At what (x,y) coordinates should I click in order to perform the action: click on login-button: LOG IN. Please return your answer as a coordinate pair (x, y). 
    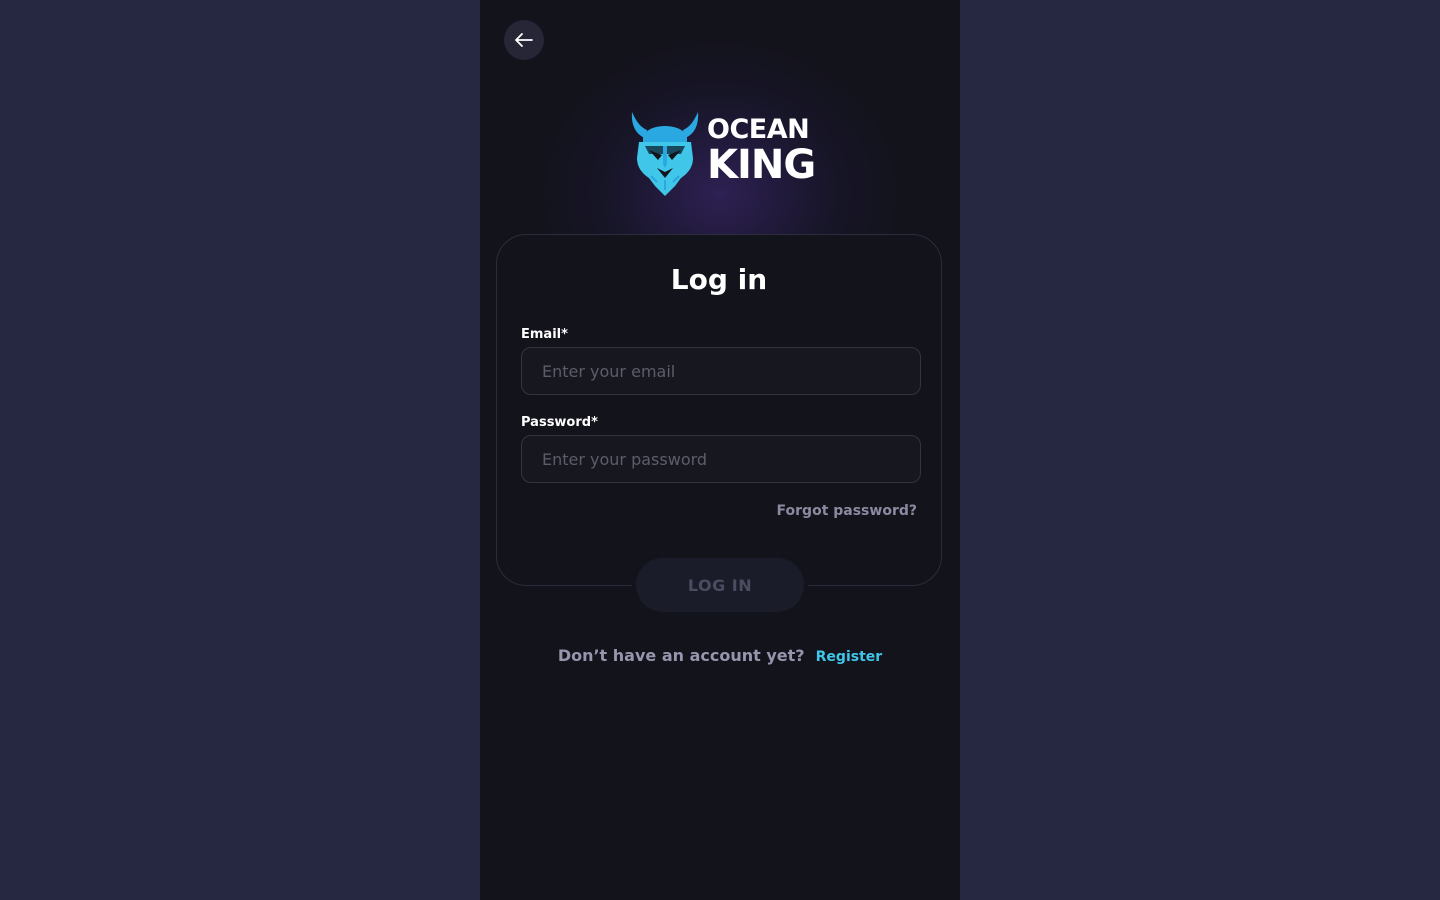
    Looking at the image, I should click on (720, 585).